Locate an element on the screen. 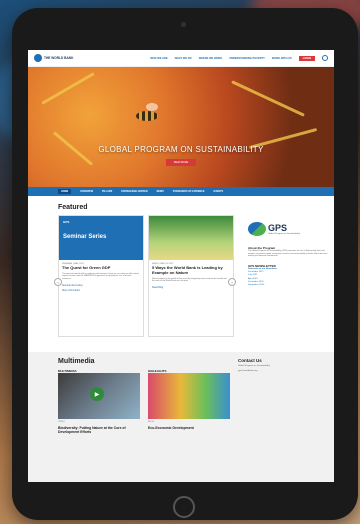 Image resolution: width=360 pixels, height=524 pixels. video-thumbnail: ▶ is located at coordinates (99, 396).